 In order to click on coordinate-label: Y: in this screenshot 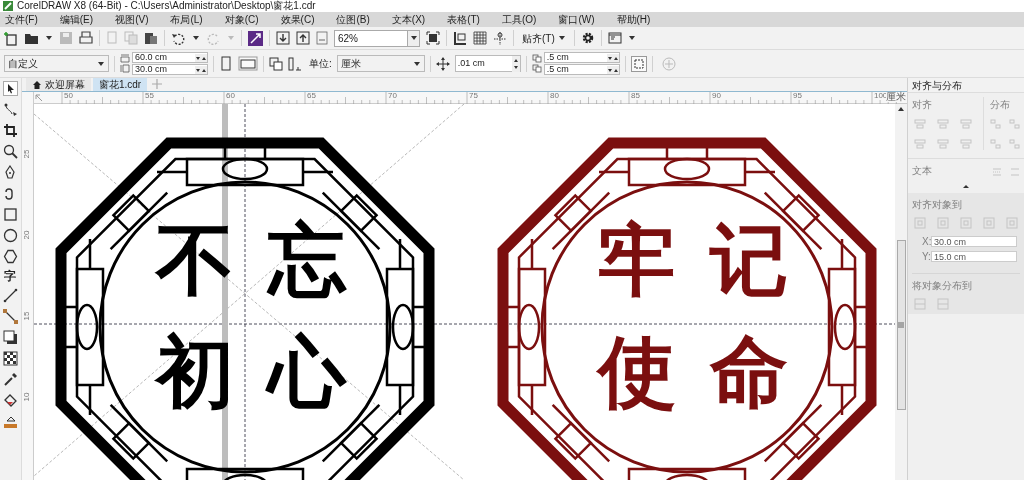, I will do `click(926, 257)`.